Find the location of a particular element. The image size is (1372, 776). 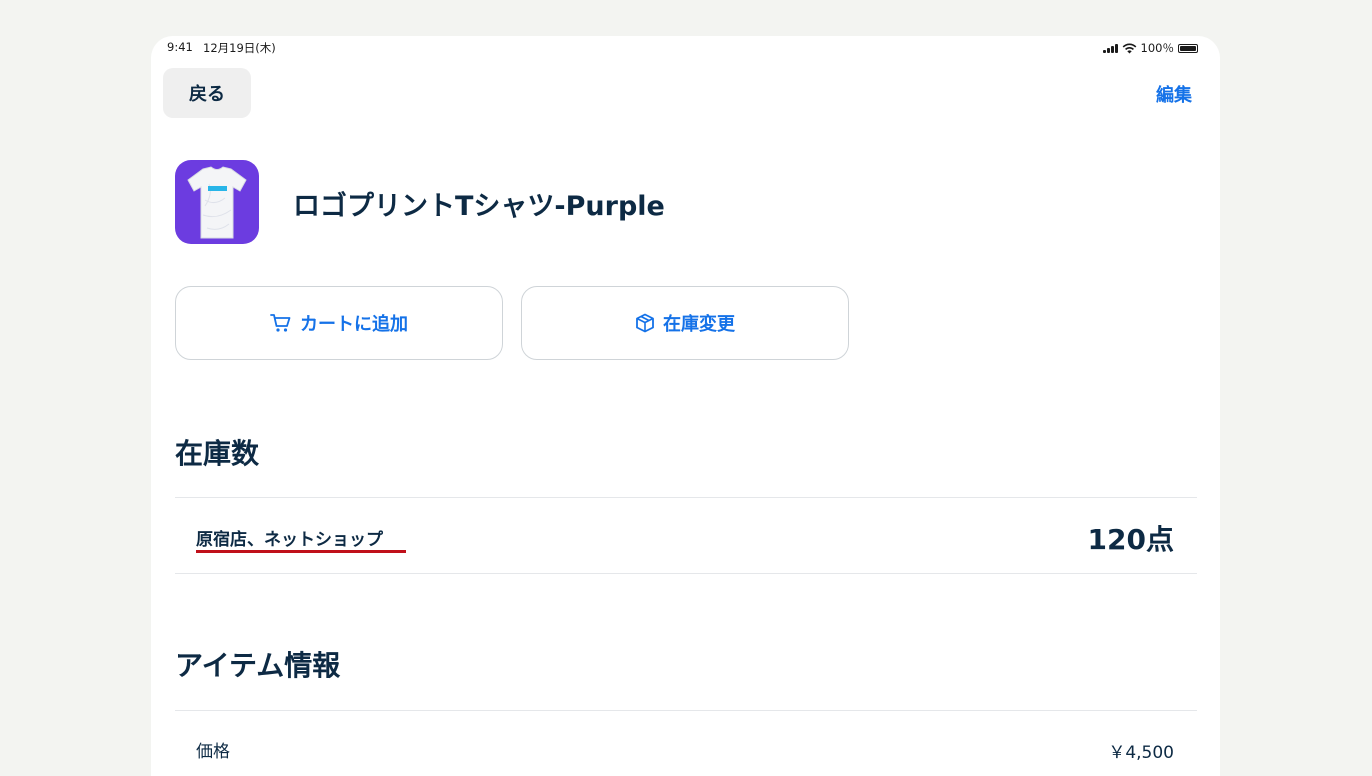

add-to-cart-label: カートに追加 is located at coordinates (354, 324).